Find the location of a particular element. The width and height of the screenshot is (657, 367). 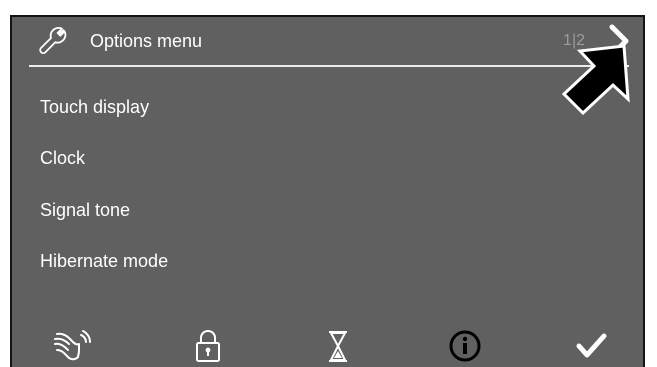

hourglass-icon is located at coordinates (338, 346).